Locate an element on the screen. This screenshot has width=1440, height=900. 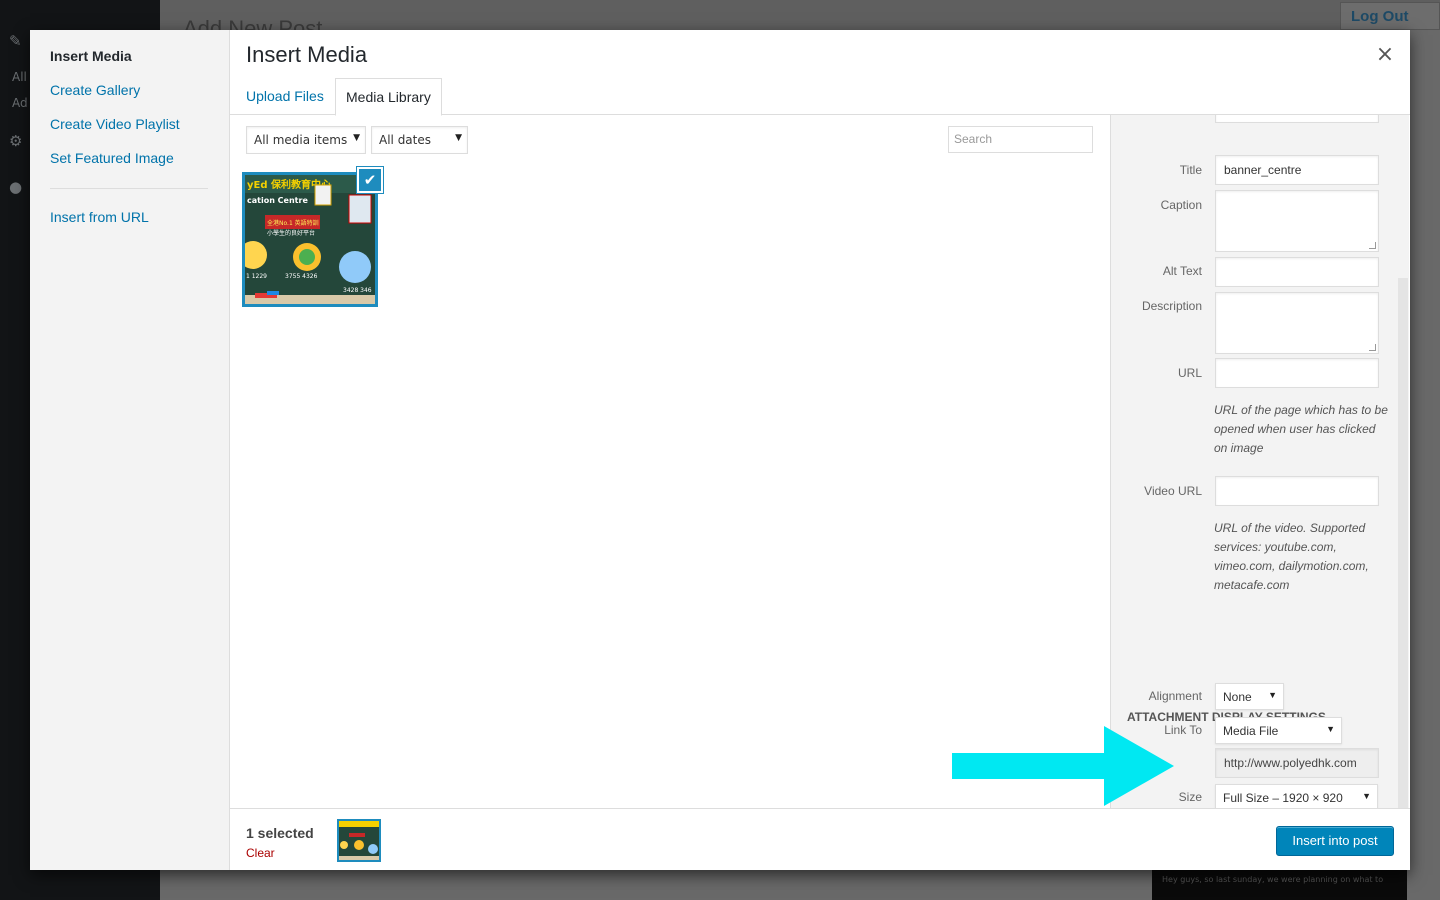
banner-text: 1 1229 is located at coordinates (256, 276).